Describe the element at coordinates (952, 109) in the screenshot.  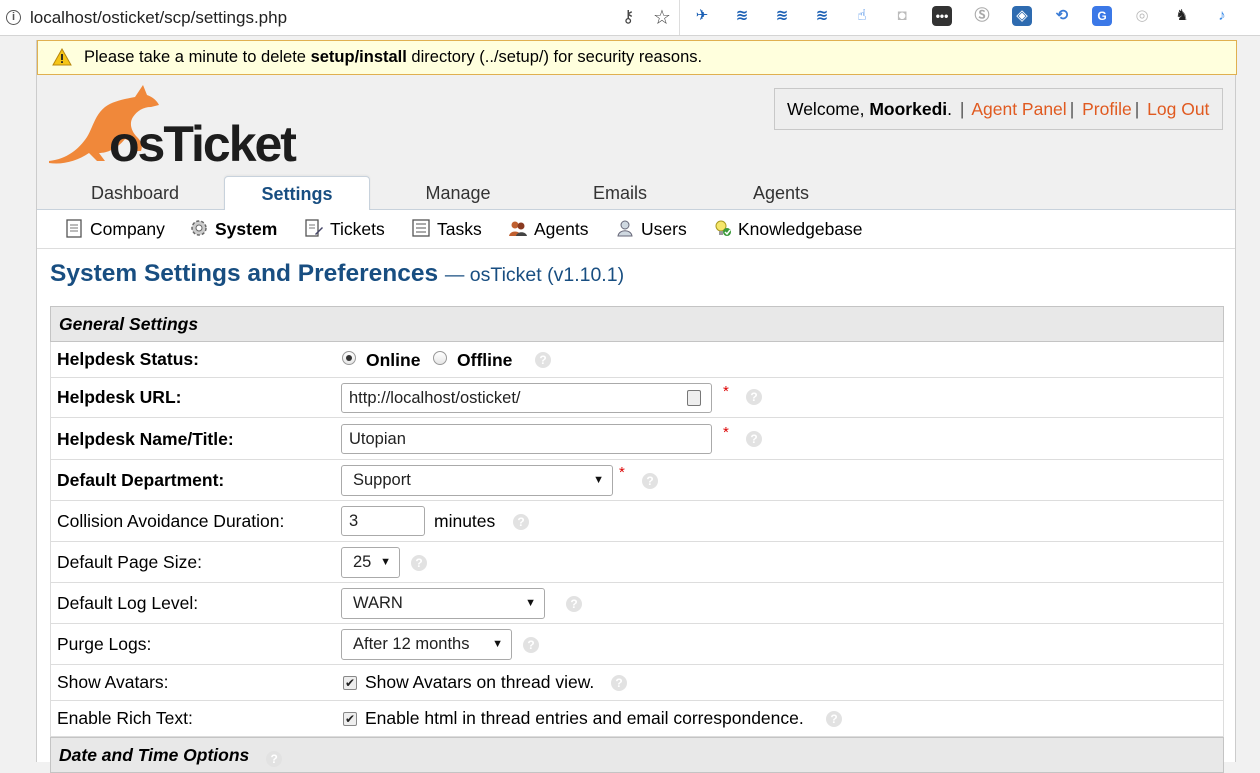
I see `welcome-after-name: .` at that location.